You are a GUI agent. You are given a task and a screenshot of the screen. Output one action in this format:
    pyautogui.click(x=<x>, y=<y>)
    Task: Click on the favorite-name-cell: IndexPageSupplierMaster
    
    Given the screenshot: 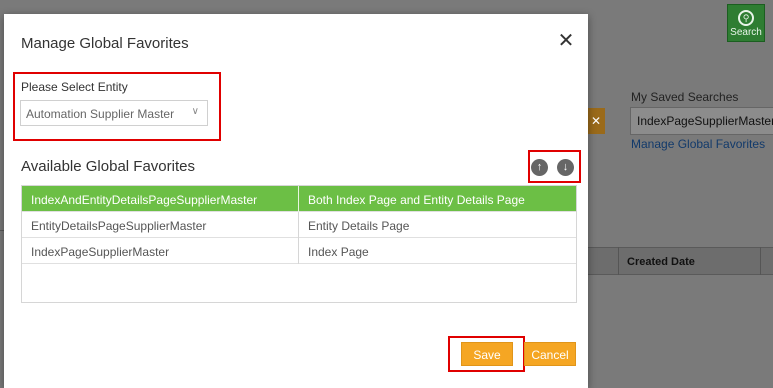 What is the action you would take?
    pyautogui.click(x=160, y=251)
    